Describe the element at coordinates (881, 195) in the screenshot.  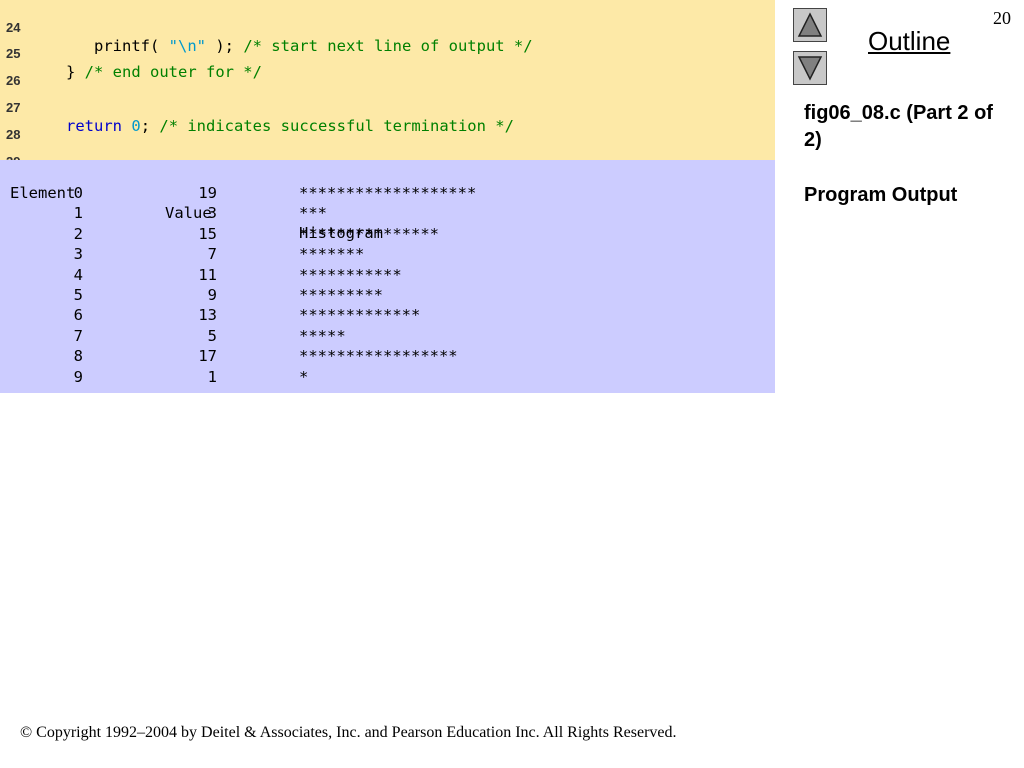
I see `sidebar-subtitle: Program Output` at that location.